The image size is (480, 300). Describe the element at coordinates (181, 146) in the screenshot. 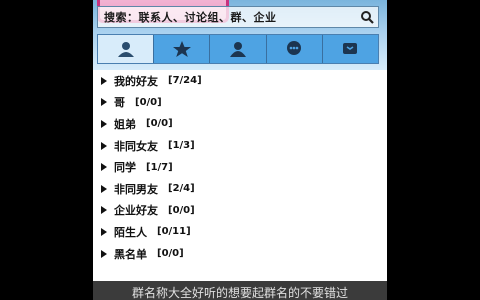

I see `group-count: [1/3]` at that location.